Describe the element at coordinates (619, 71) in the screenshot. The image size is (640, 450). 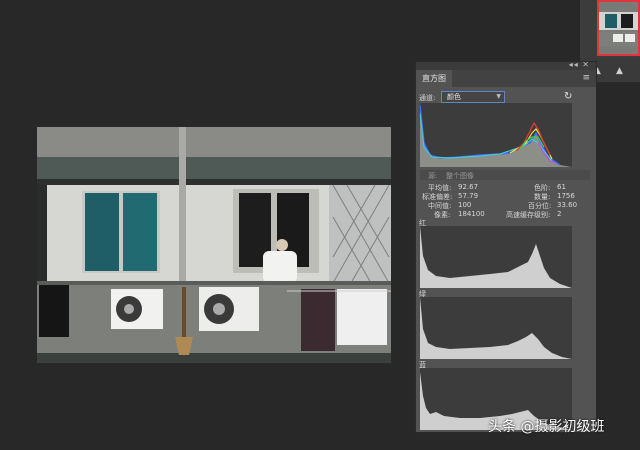
I see `zoom-in-icon: ▲` at that location.